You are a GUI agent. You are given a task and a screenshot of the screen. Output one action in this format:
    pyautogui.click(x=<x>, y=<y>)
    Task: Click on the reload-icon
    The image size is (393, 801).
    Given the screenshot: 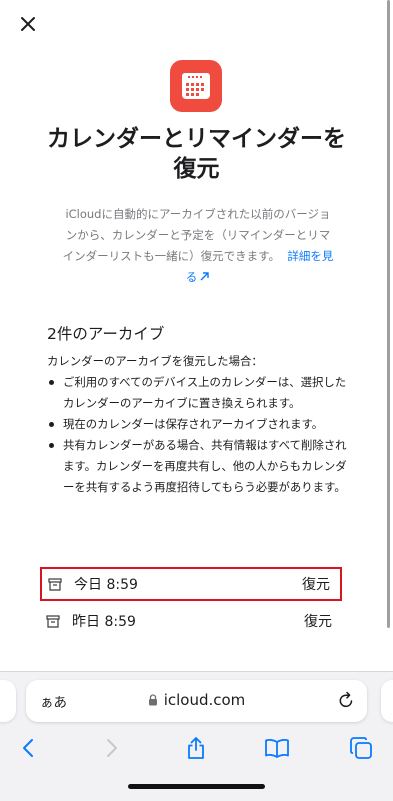 What is the action you would take?
    pyautogui.click(x=346, y=699)
    